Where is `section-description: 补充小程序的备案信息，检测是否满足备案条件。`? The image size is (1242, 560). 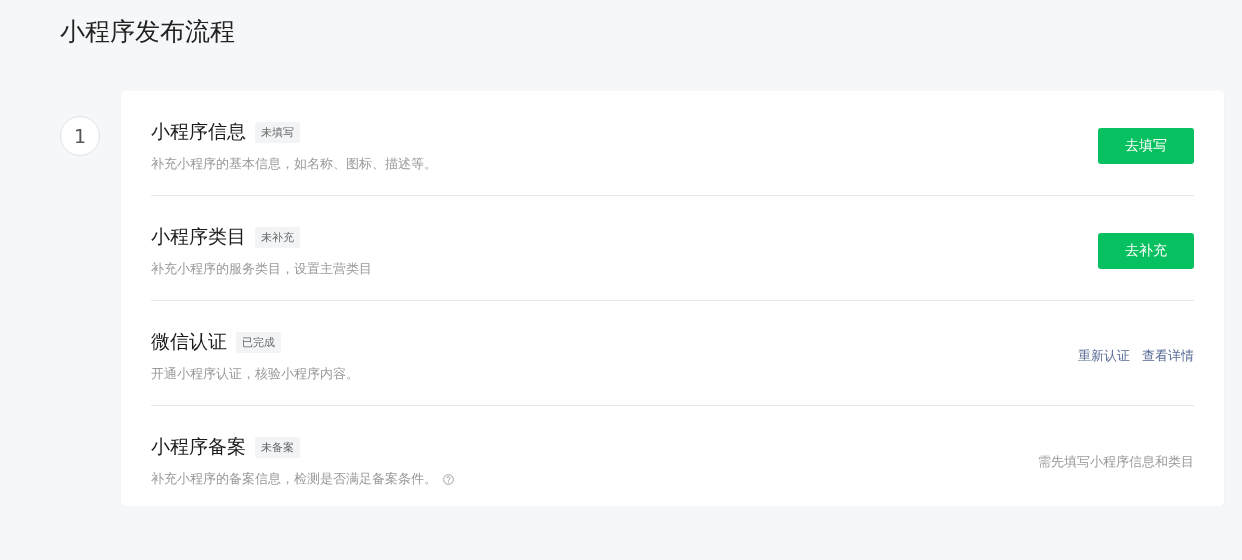
section-description: 补充小程序的备案信息，检测是否满足备案条件。 is located at coordinates (294, 479).